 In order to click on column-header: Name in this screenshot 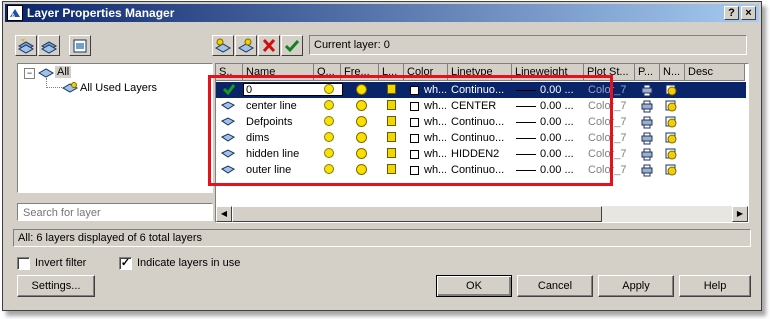, I will do `click(278, 72)`.